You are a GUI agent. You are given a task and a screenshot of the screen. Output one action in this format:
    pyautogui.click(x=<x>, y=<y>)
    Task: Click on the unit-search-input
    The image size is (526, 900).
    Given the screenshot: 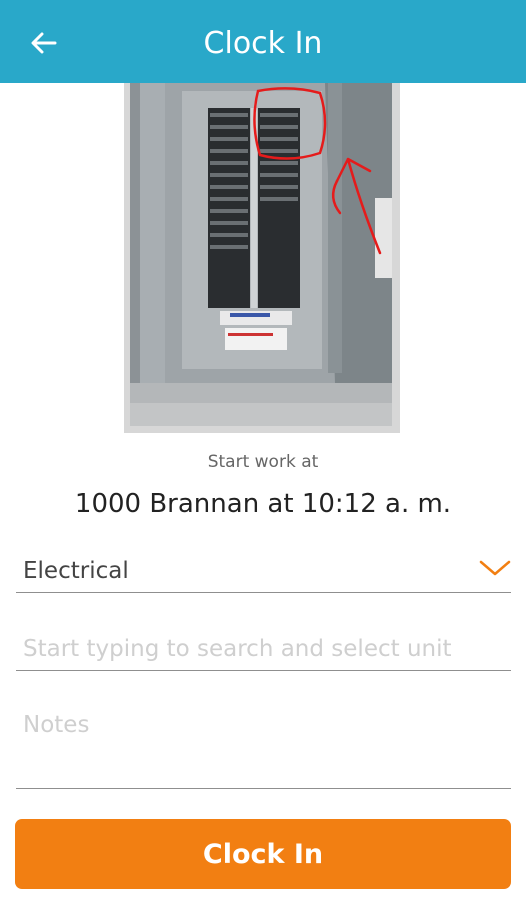 What is the action you would take?
    pyautogui.click(x=263, y=649)
    